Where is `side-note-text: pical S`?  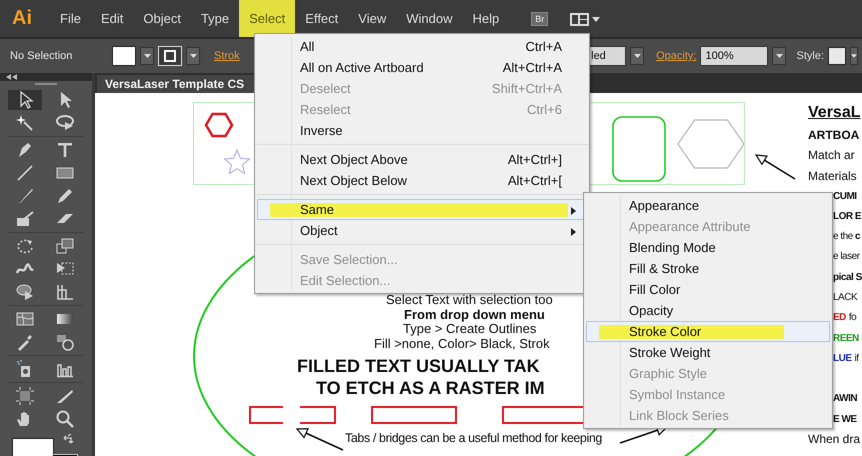
side-note-text: pical S is located at coordinates (847, 277).